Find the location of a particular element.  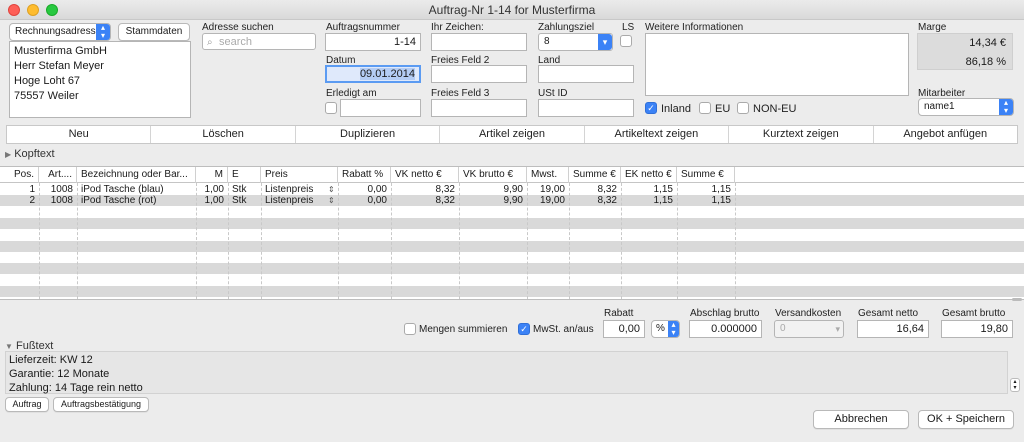

rabatt-unit-select: % ▴ ▾ is located at coordinates (665, 329).